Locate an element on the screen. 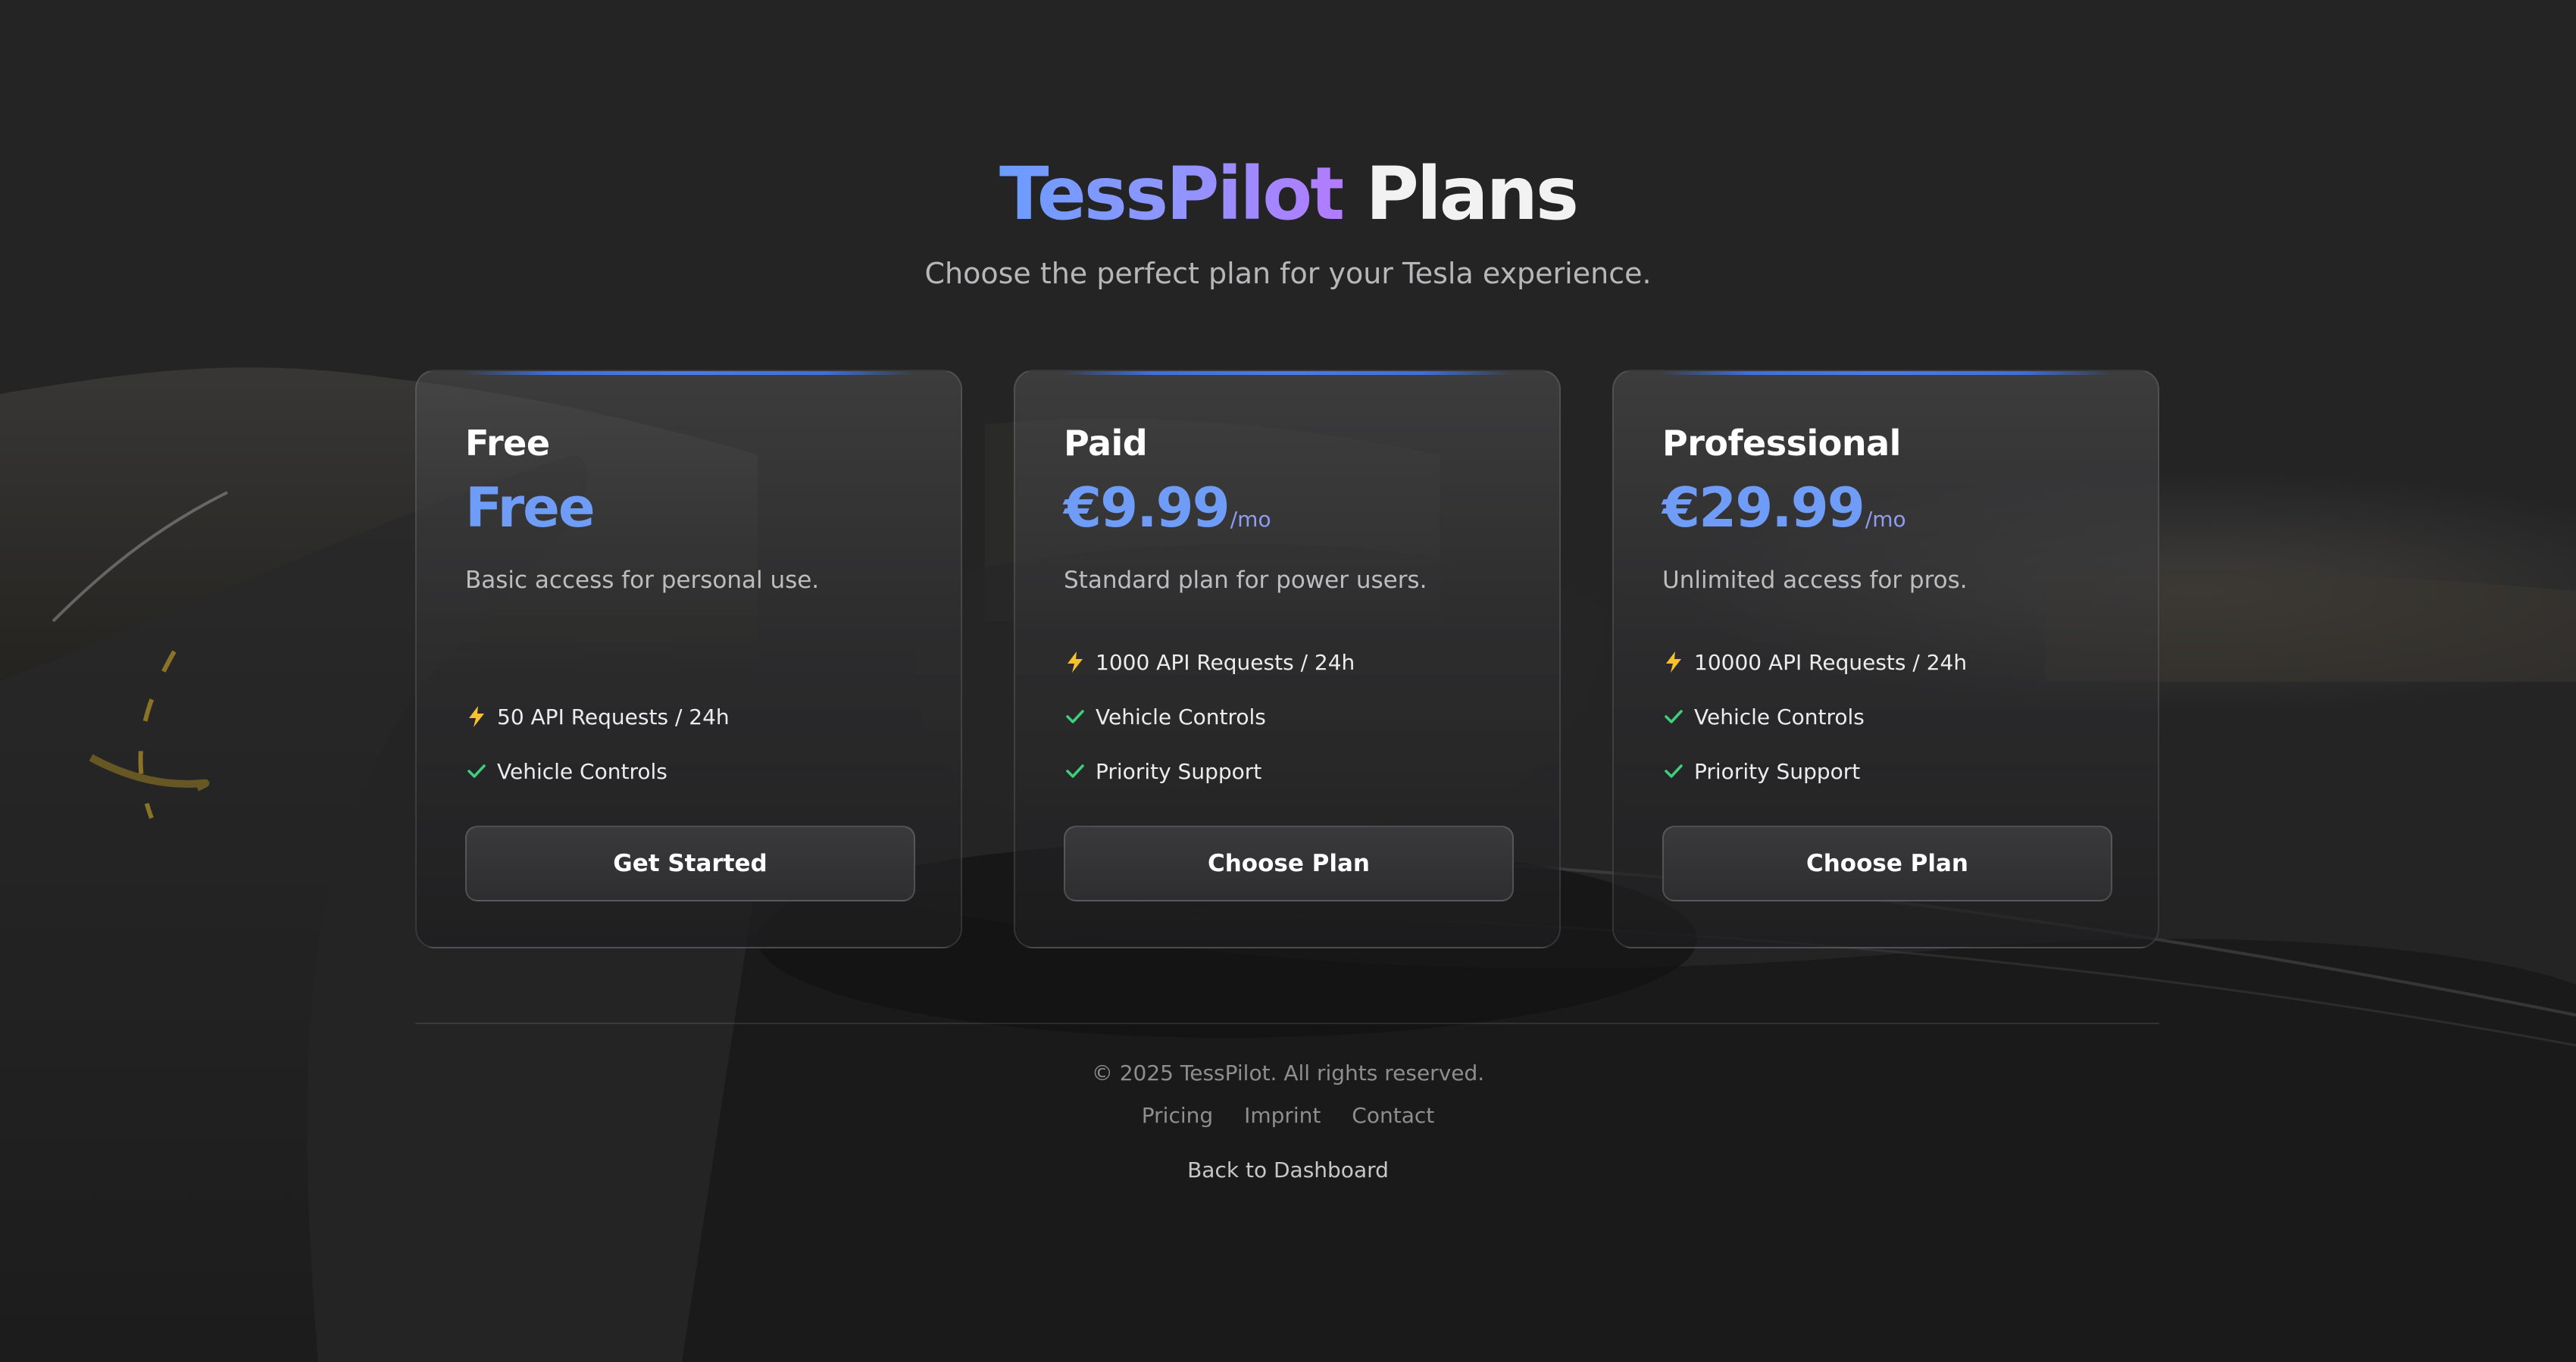 The width and height of the screenshot is (2576, 1362). plan-name: Professional is located at coordinates (1782, 444).